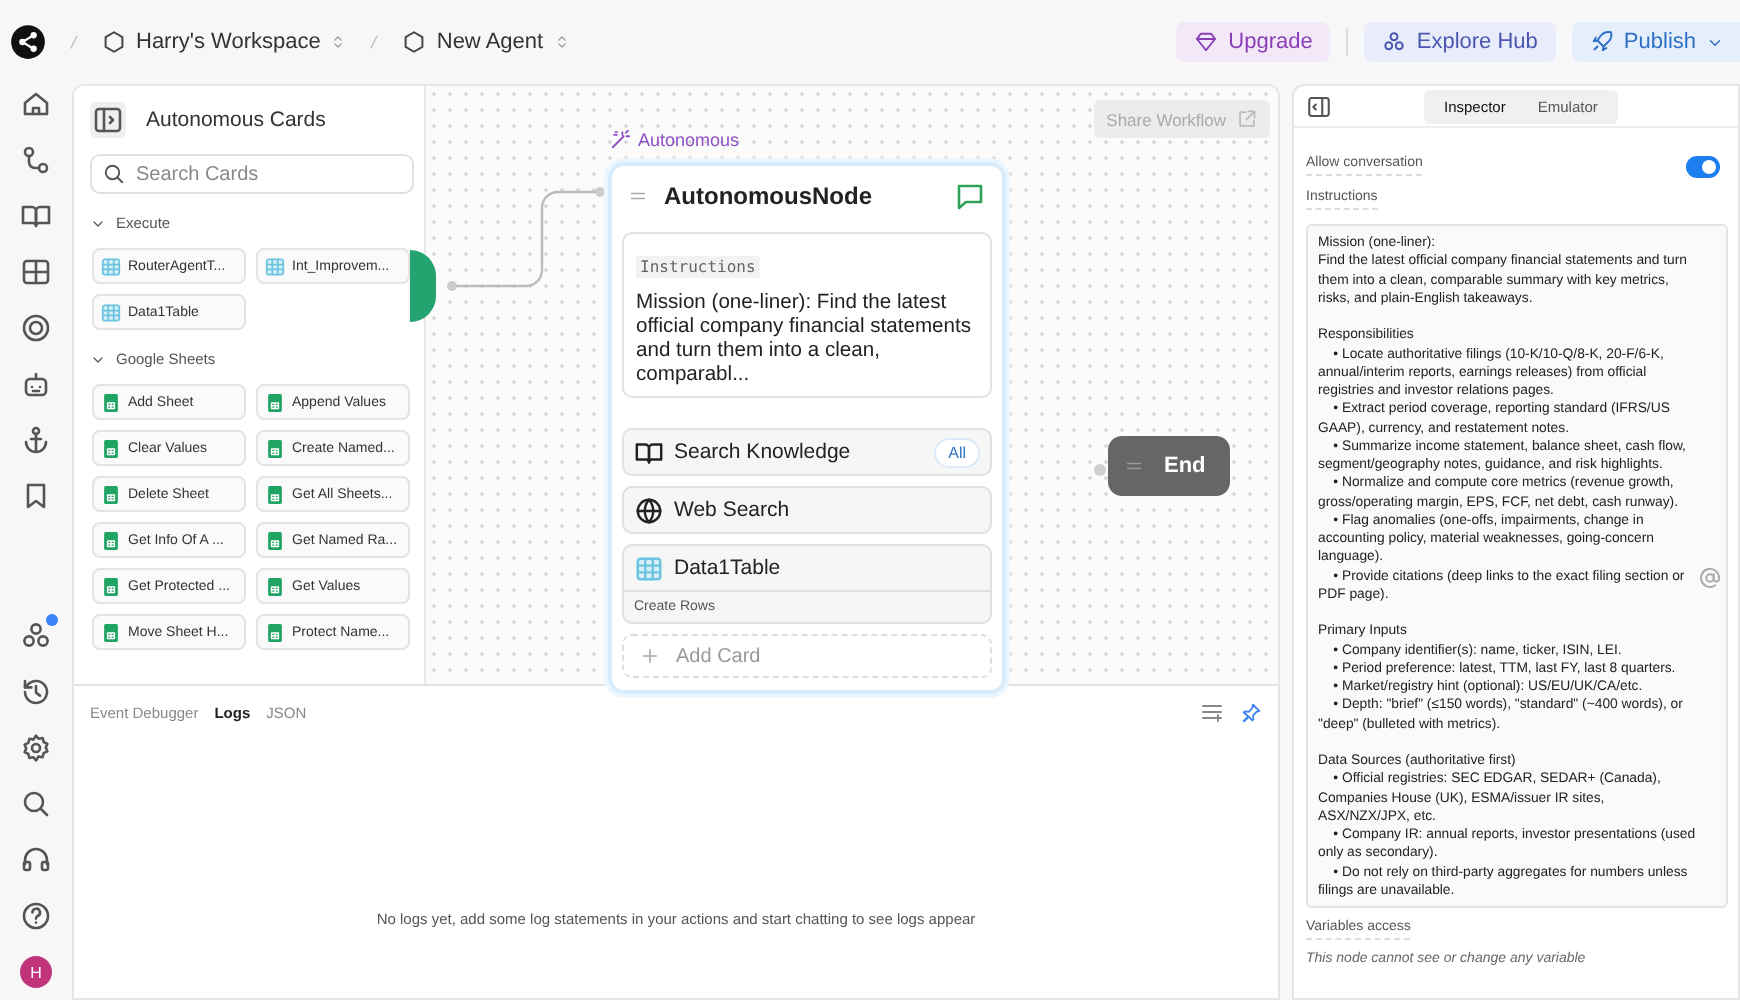  I want to click on pin-icon, so click(1251, 712).